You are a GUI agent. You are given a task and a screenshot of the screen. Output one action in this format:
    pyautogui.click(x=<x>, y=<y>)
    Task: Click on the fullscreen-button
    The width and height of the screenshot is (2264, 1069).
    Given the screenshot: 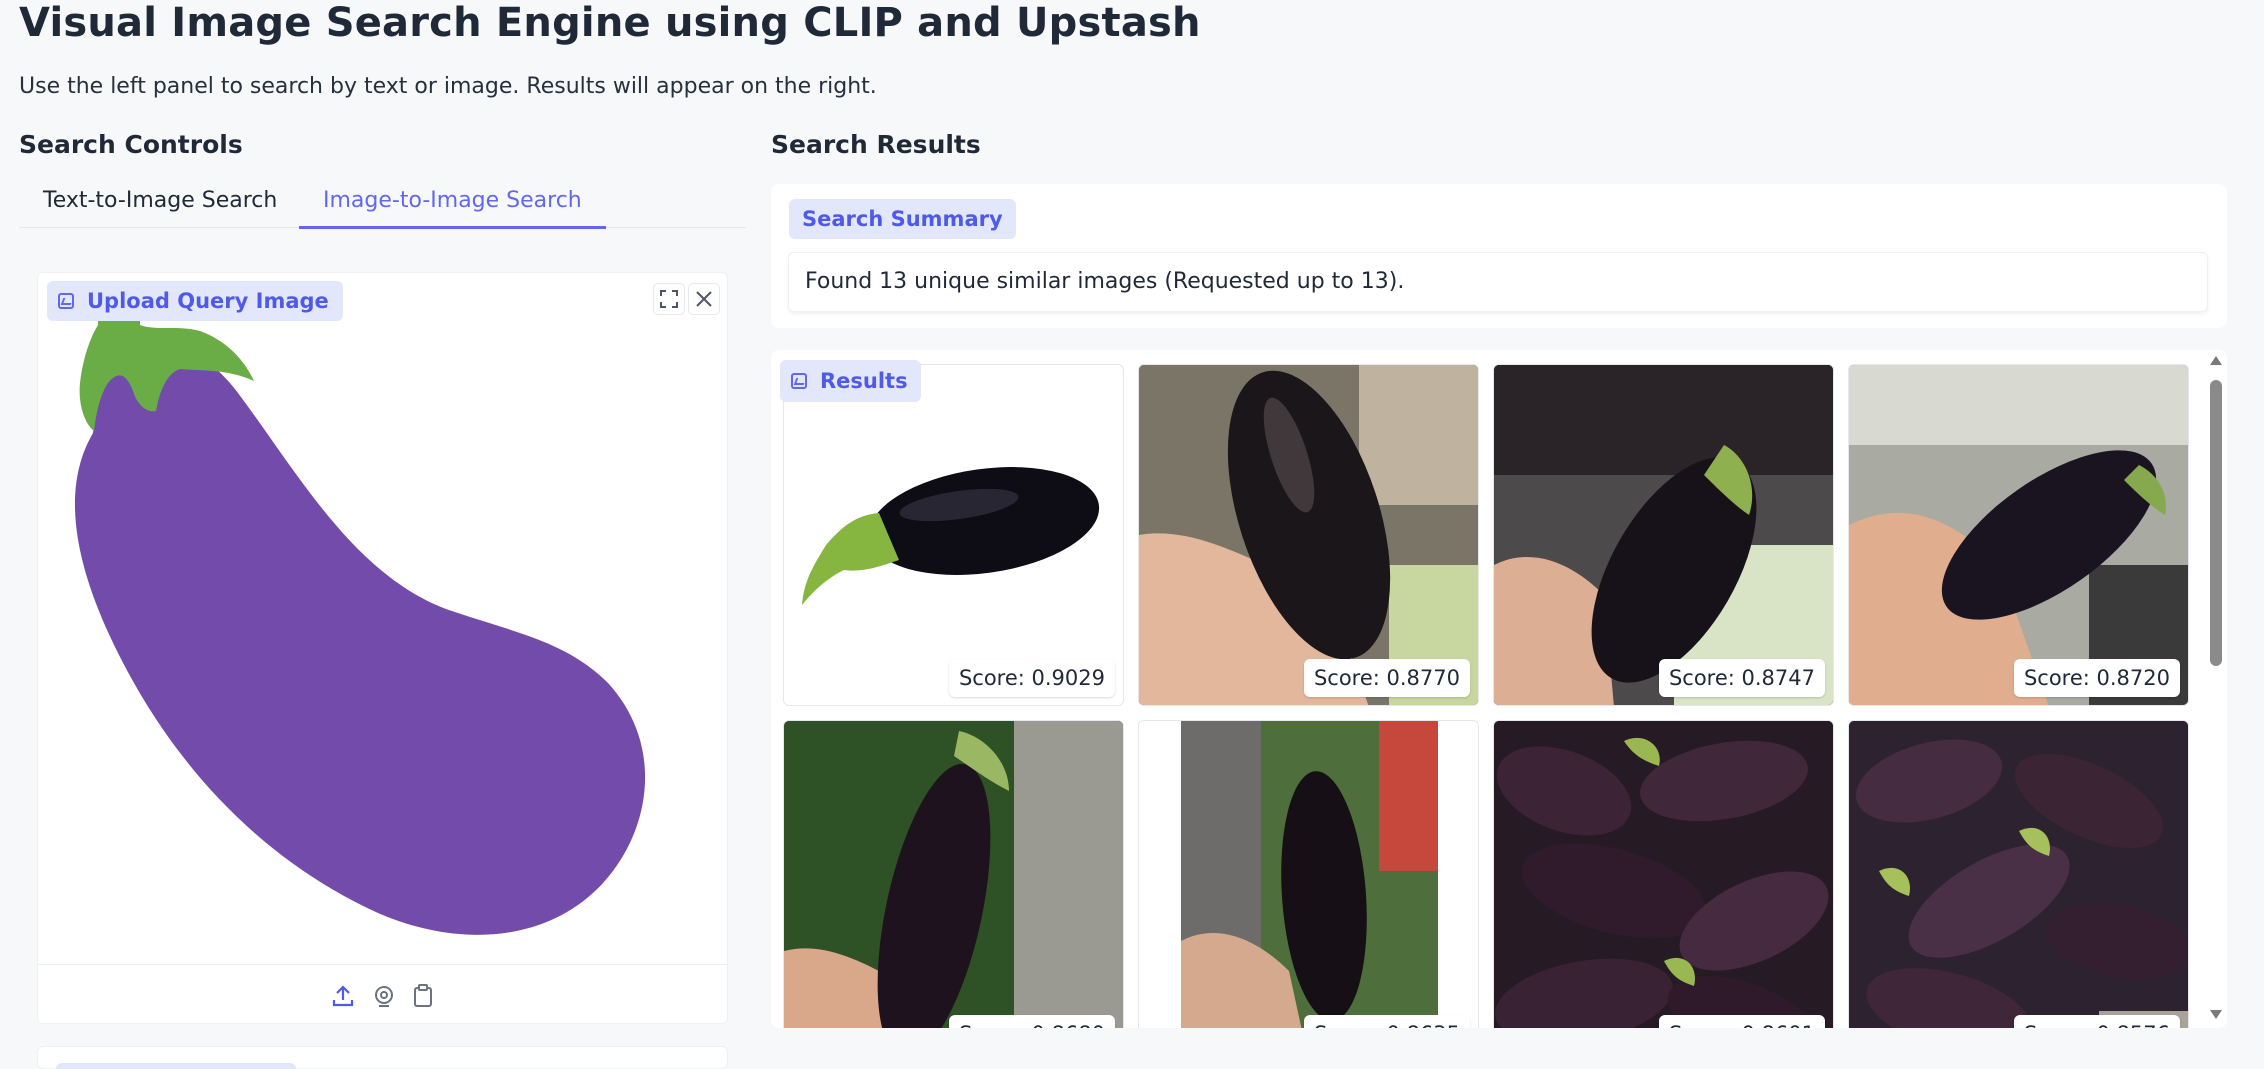 What is the action you would take?
    pyautogui.click(x=669, y=299)
    